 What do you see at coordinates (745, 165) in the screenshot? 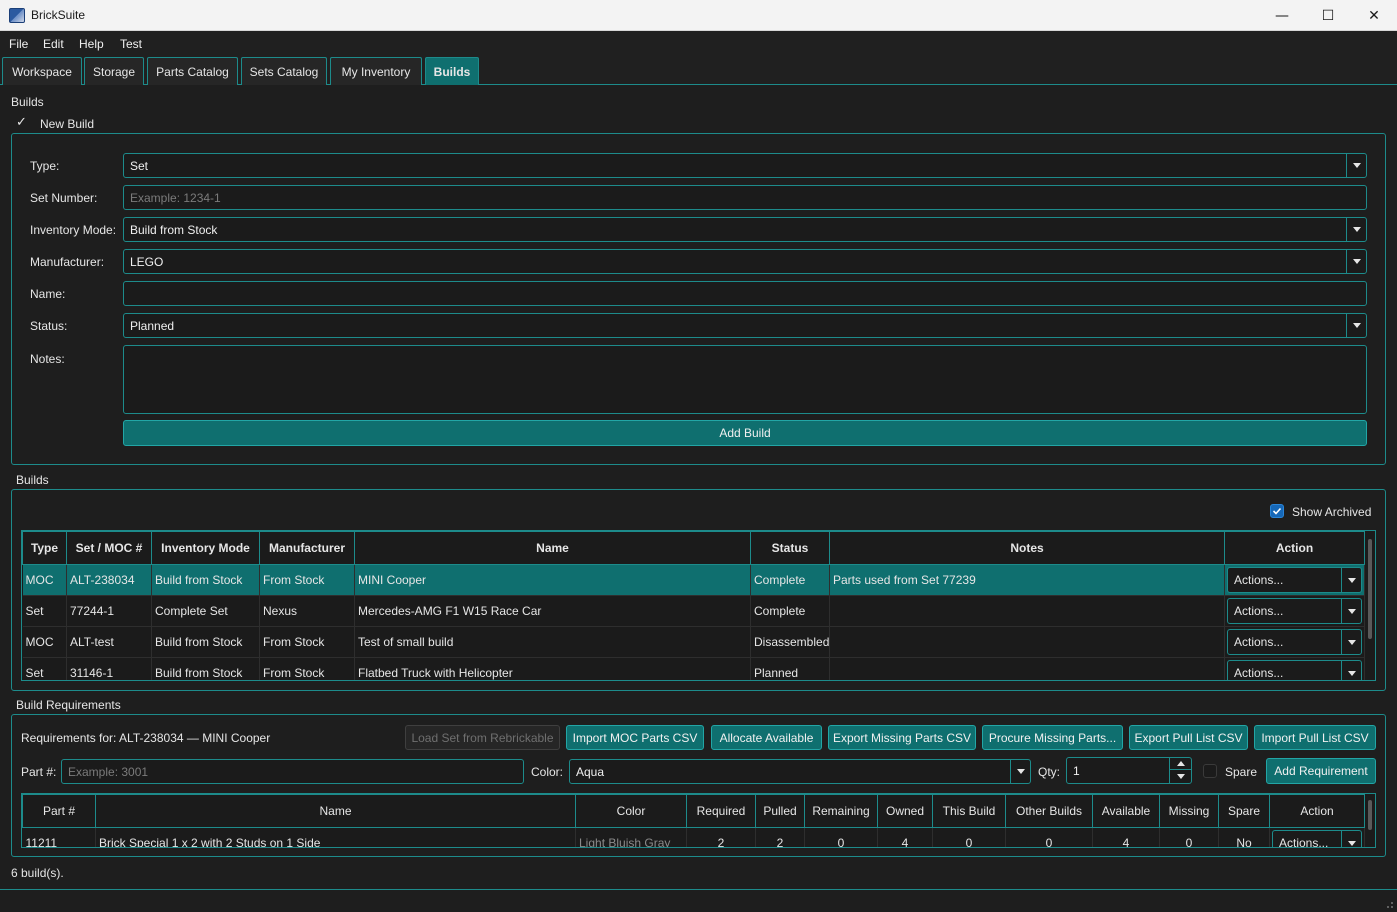
I see `type-select: Set` at bounding box center [745, 165].